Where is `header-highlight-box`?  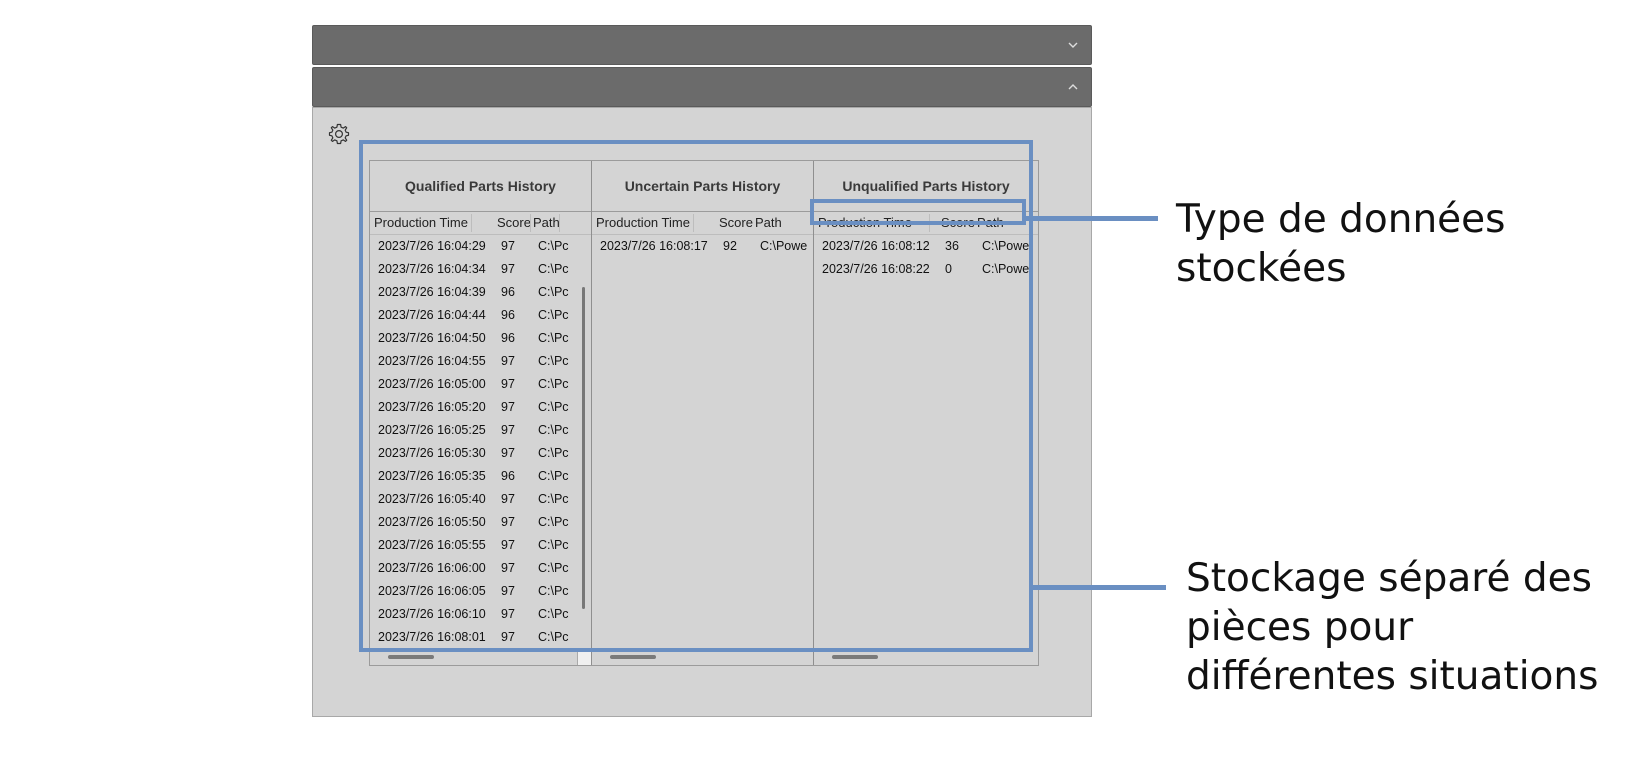 header-highlight-box is located at coordinates (918, 212).